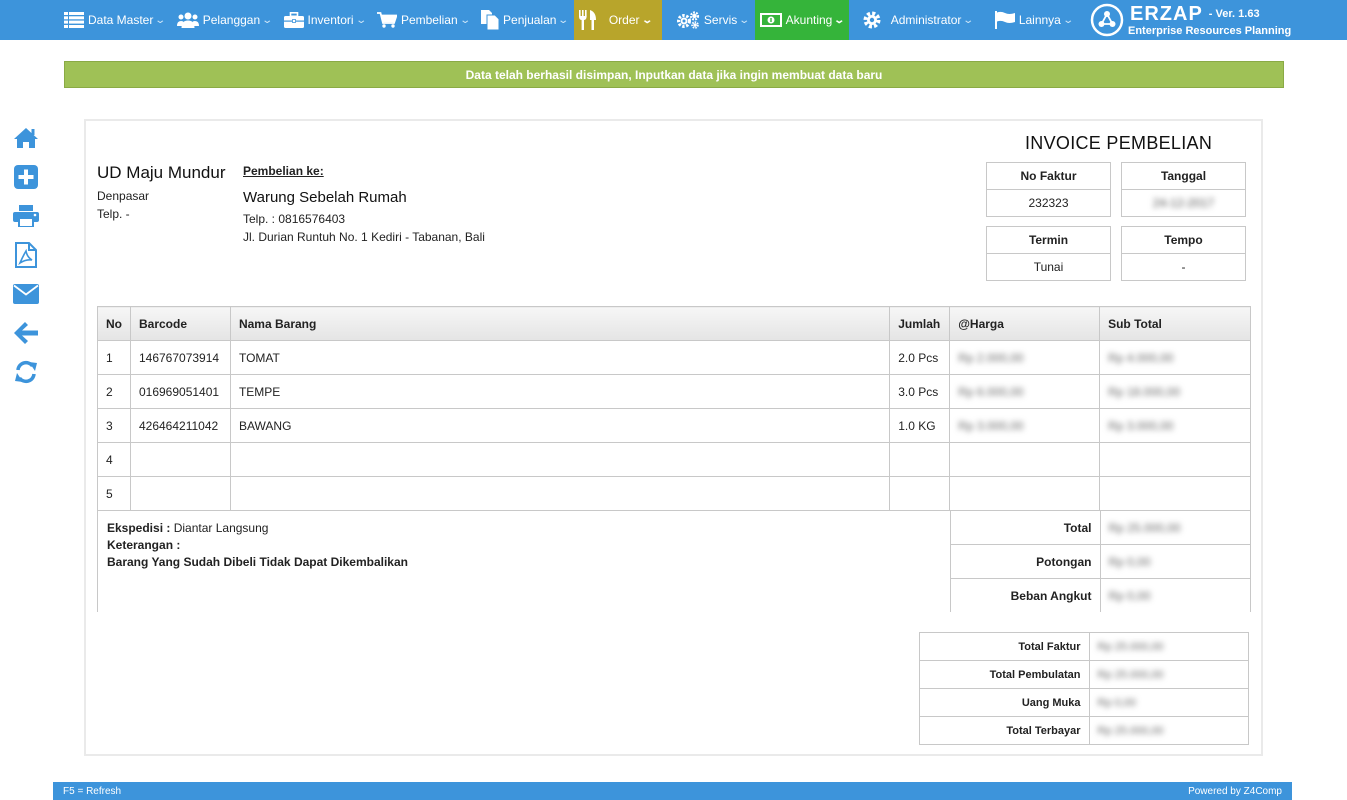 Image resolution: width=1347 pixels, height=800 pixels. What do you see at coordinates (770, 20) in the screenshot?
I see `money-icon` at bounding box center [770, 20].